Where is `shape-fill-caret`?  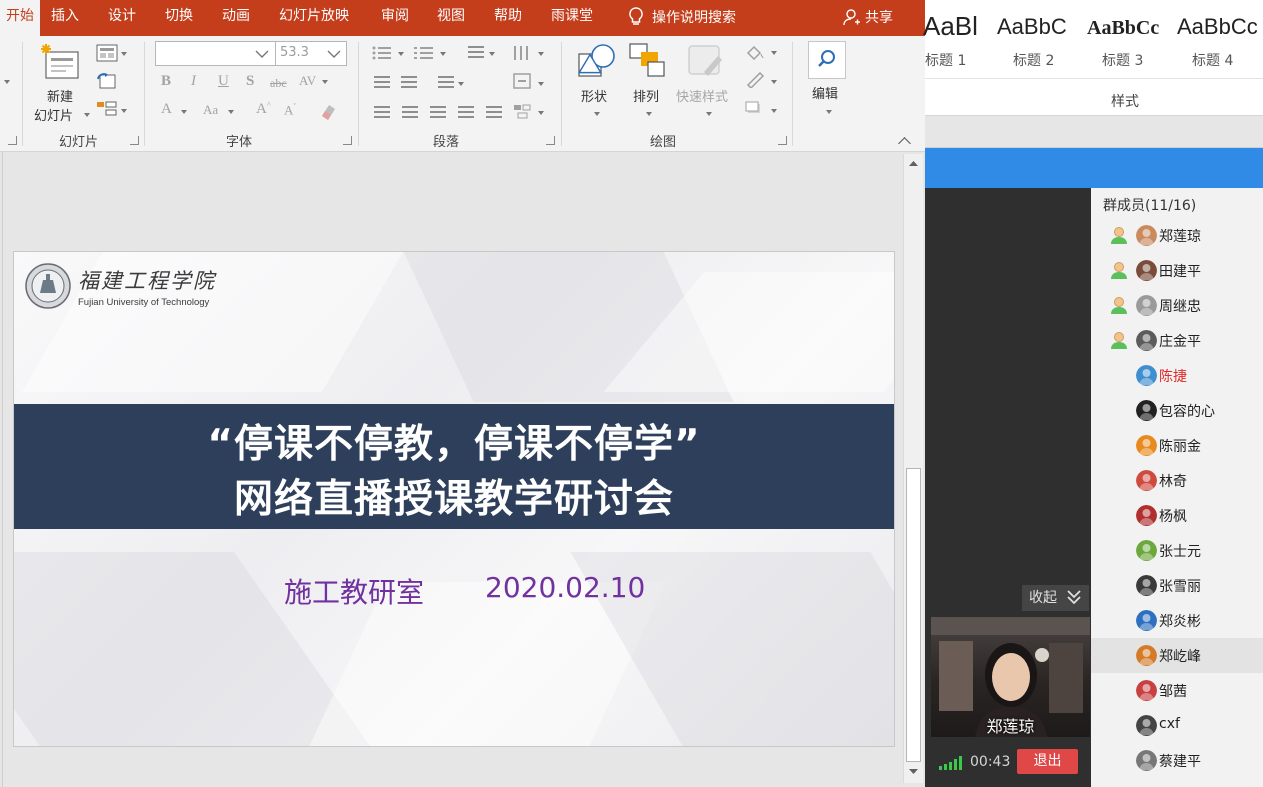
shape-fill-caret is located at coordinates (774, 53).